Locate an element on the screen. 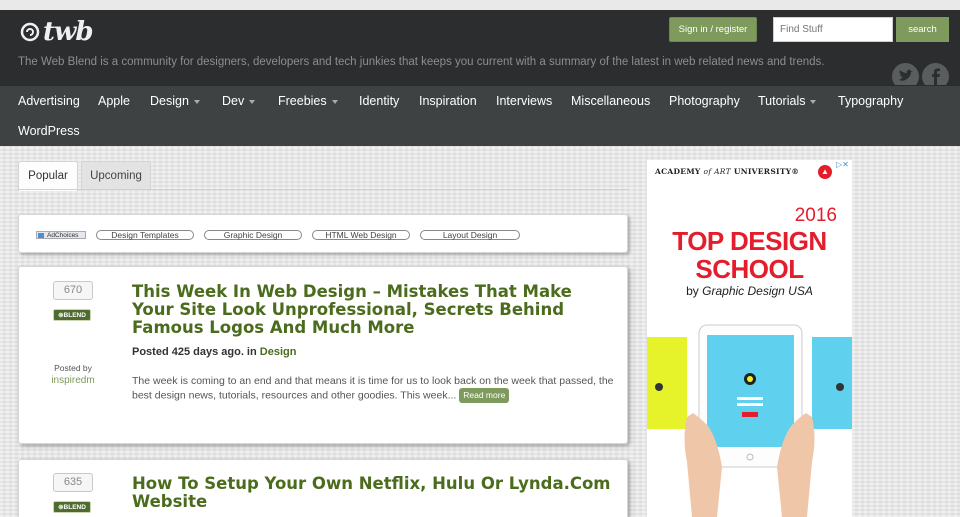 The image size is (960, 517). nav-item-interviews: Interviews is located at coordinates (524, 101).